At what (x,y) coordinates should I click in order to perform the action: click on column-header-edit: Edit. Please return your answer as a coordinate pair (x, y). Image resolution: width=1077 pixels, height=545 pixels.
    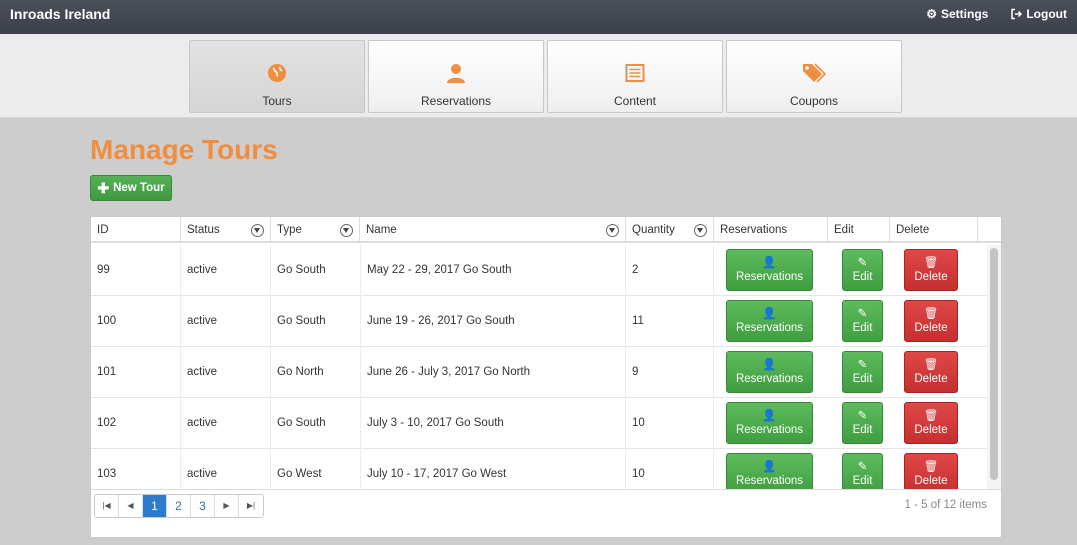
    Looking at the image, I should click on (859, 230).